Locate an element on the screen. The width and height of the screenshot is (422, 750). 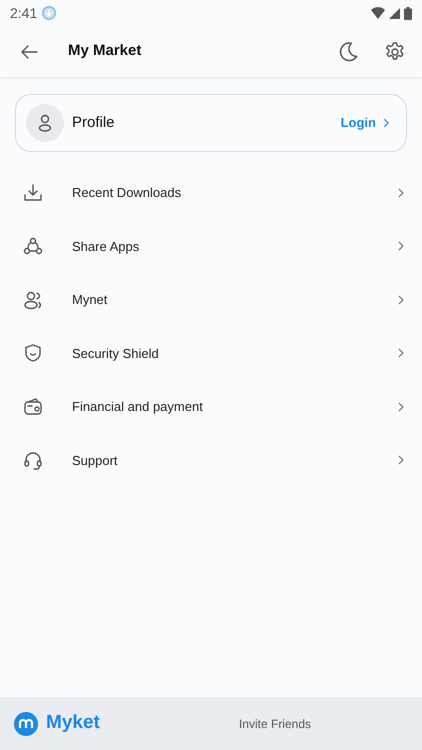
menu-item: Mynet is located at coordinates (211, 299).